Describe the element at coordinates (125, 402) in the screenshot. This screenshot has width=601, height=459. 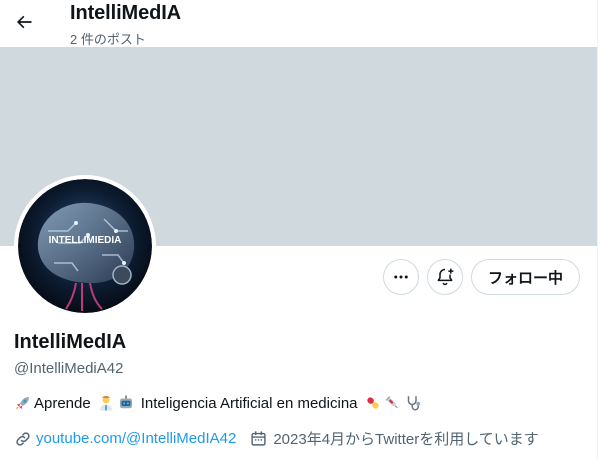
I see `robot-emoji-icon` at that location.